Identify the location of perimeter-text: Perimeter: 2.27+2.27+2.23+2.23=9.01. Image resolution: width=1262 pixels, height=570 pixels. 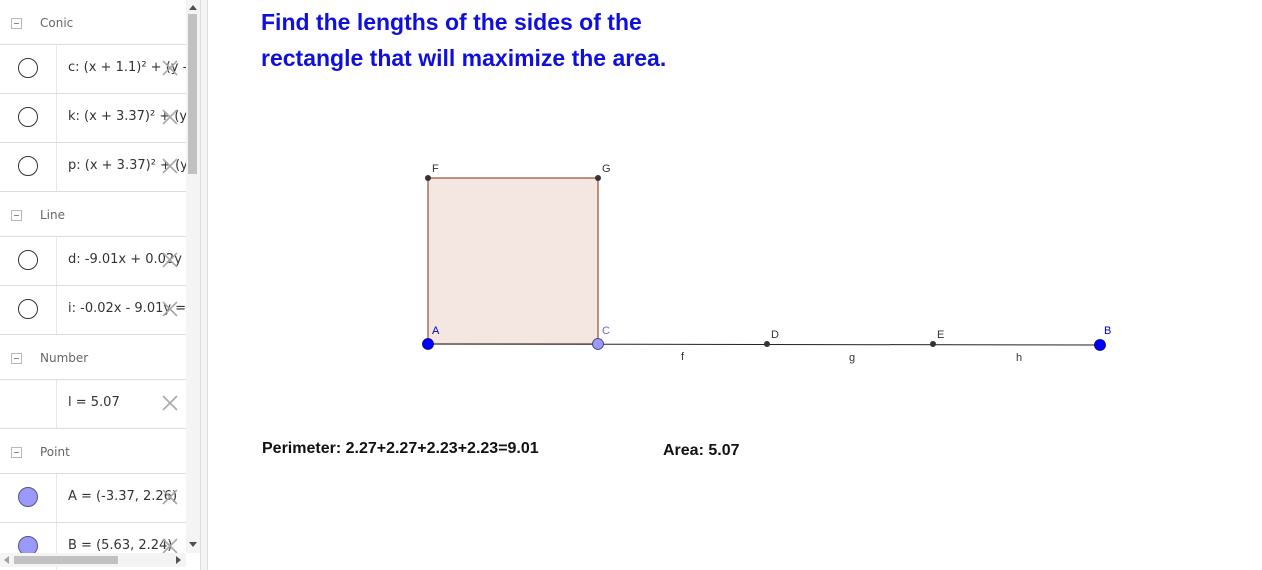
(400, 448).